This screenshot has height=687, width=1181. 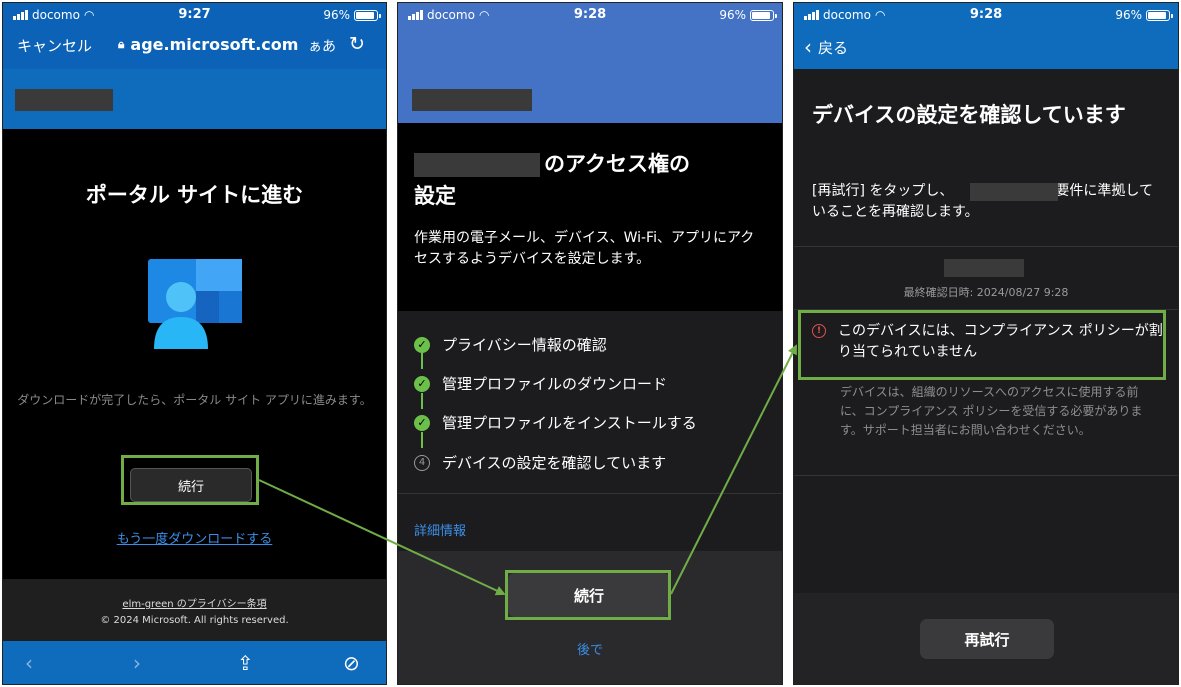 What do you see at coordinates (986, 278) in the screenshot?
I see `device-info: 最終確認日時: 2024/08/27 9:28` at bounding box center [986, 278].